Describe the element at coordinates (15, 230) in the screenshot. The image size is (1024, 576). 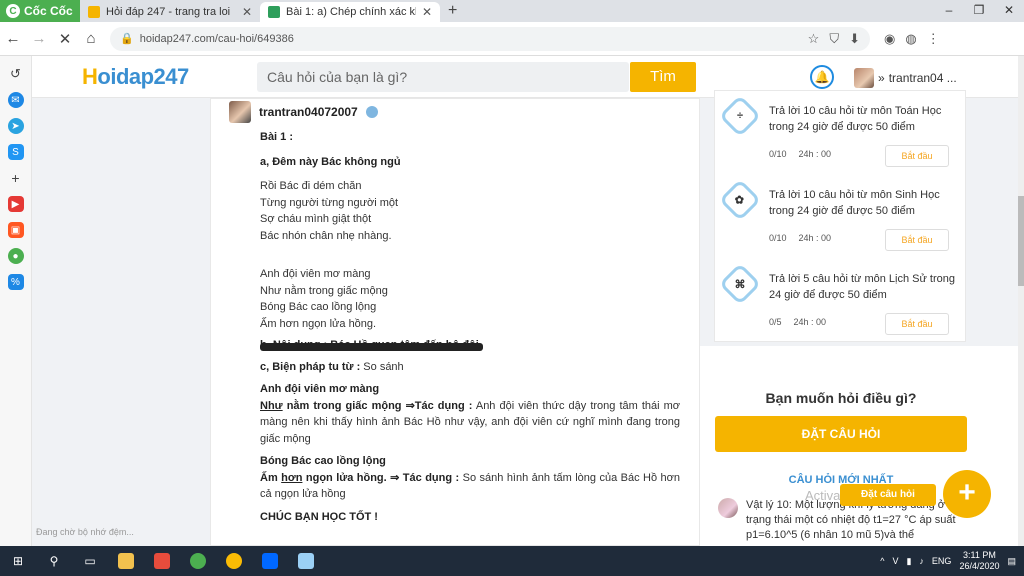
I see `shopping-icon: ▣` at that location.